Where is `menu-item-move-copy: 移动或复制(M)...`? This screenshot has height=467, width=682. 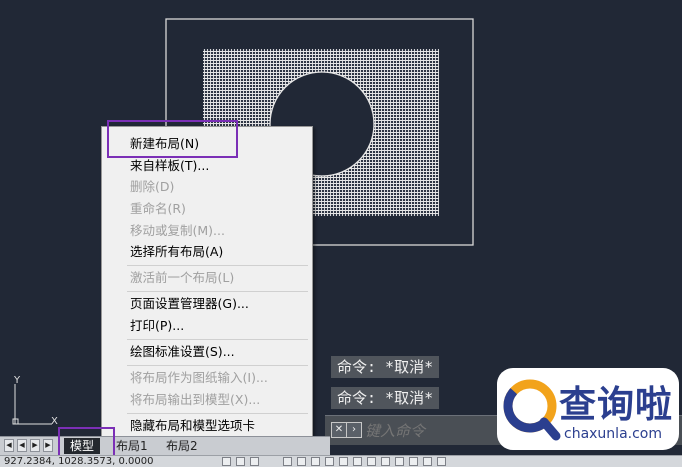
menu-item-move-copy: 移动或复制(M)... is located at coordinates (177, 230).